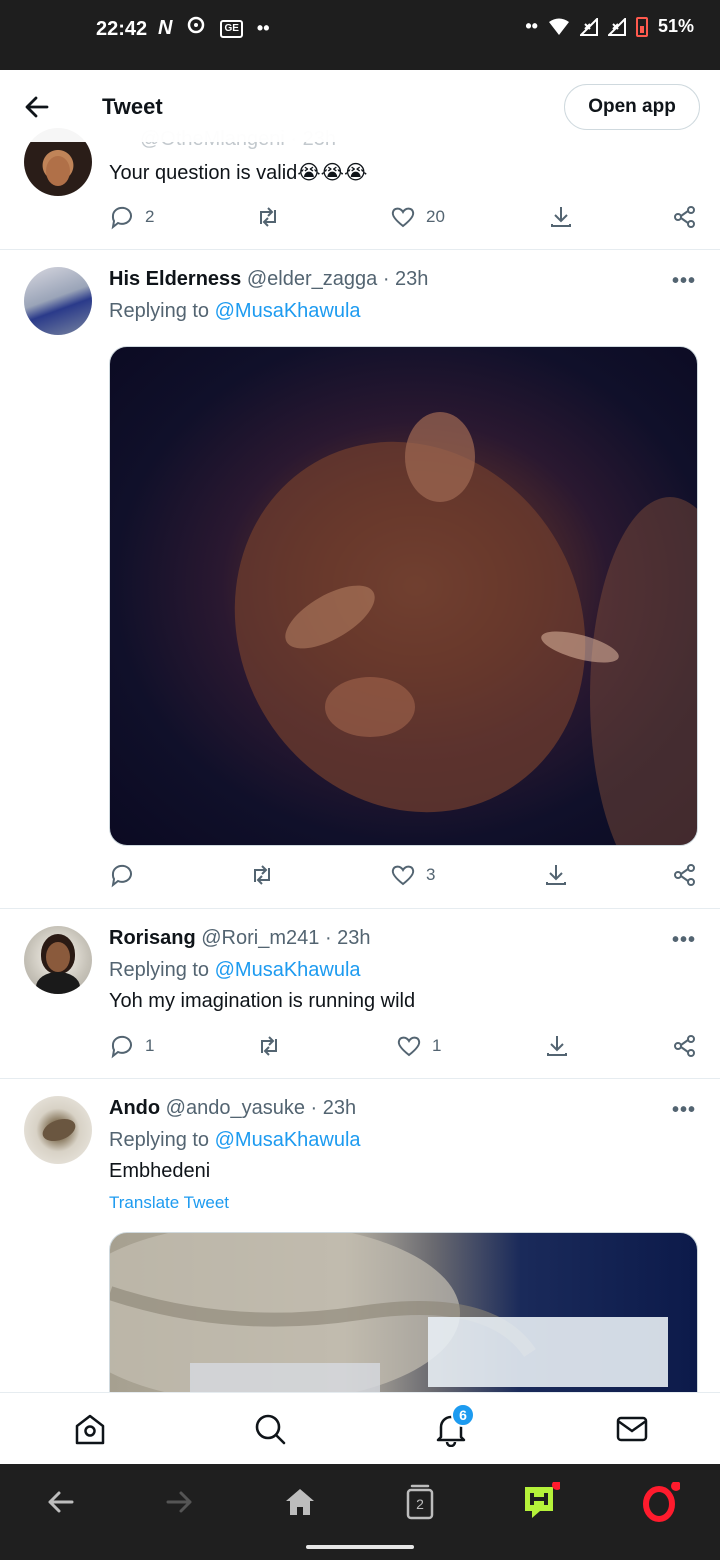 This screenshot has height=1560, width=720. I want to click on tabs-button: 2, so click(420, 1502).